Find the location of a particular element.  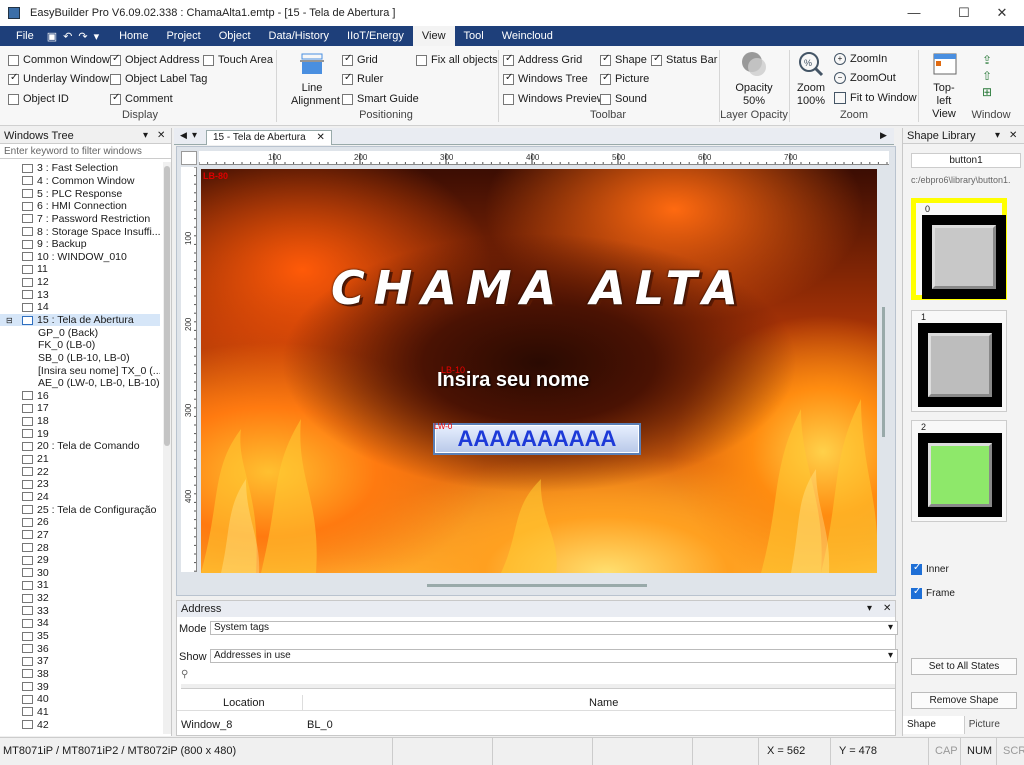

zoom-in-button: + ZoomIn is located at coordinates (860, 59).